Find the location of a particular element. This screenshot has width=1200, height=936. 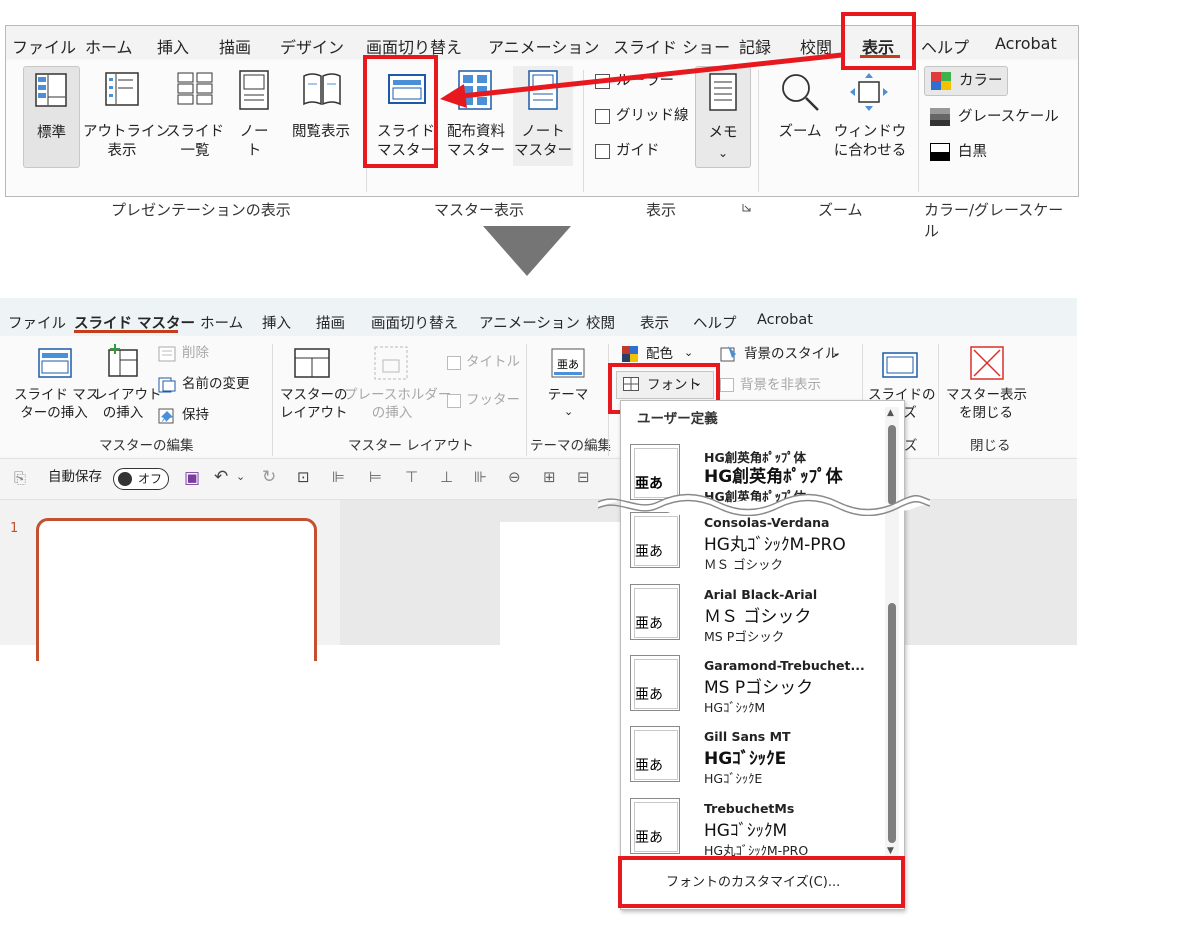

tab-animations: アニメーション is located at coordinates (529, 322).